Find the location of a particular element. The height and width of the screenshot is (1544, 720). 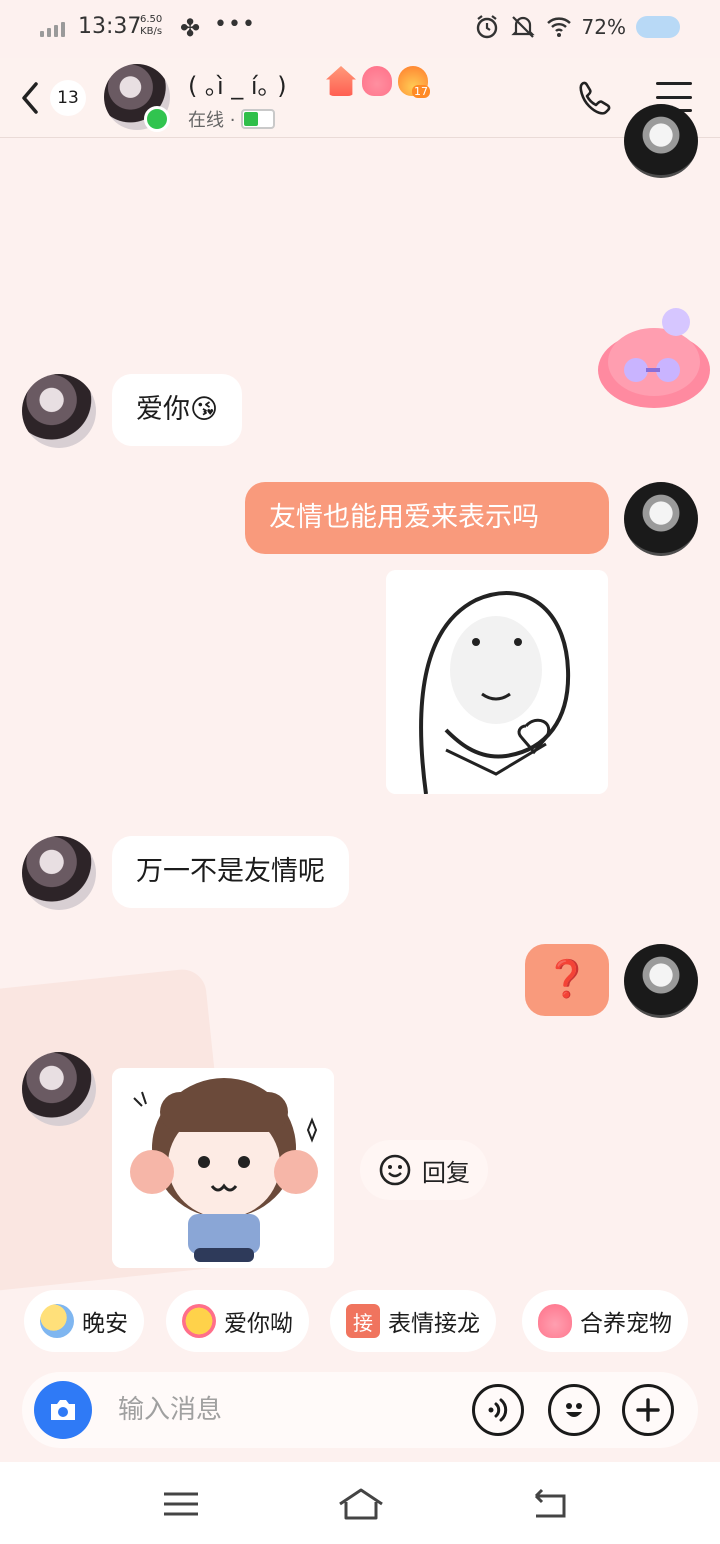

quick-chip-love-you: 爱你呦 is located at coordinates (237, 1321).